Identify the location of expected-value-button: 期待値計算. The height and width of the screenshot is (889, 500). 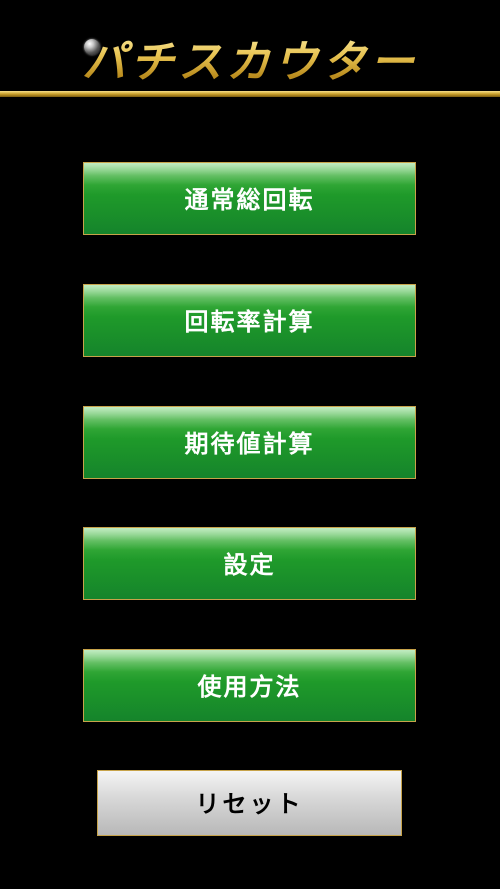
(249, 442).